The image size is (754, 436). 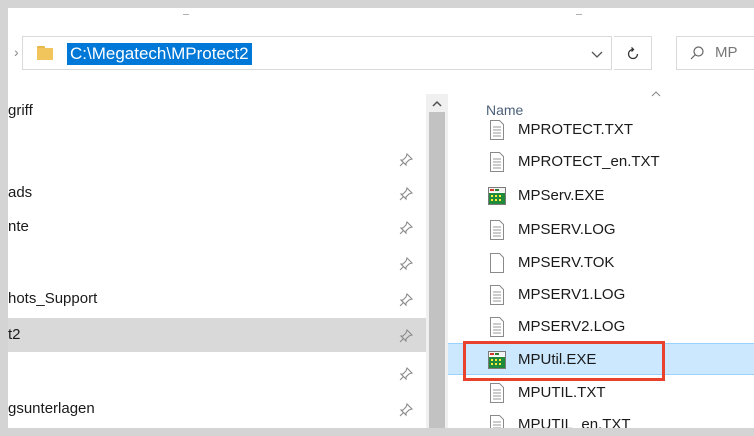 What do you see at coordinates (381, 15) in the screenshot?
I see `top-toolbar-edge` at bounding box center [381, 15].